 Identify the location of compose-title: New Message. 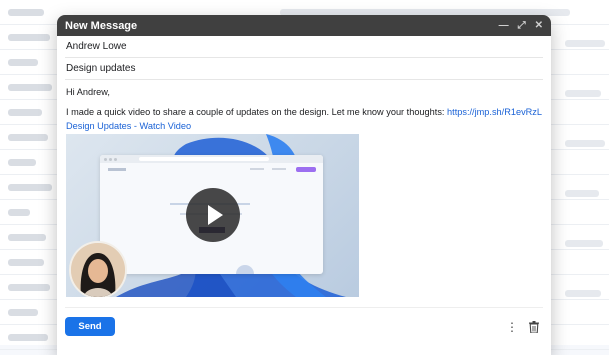
(101, 25).